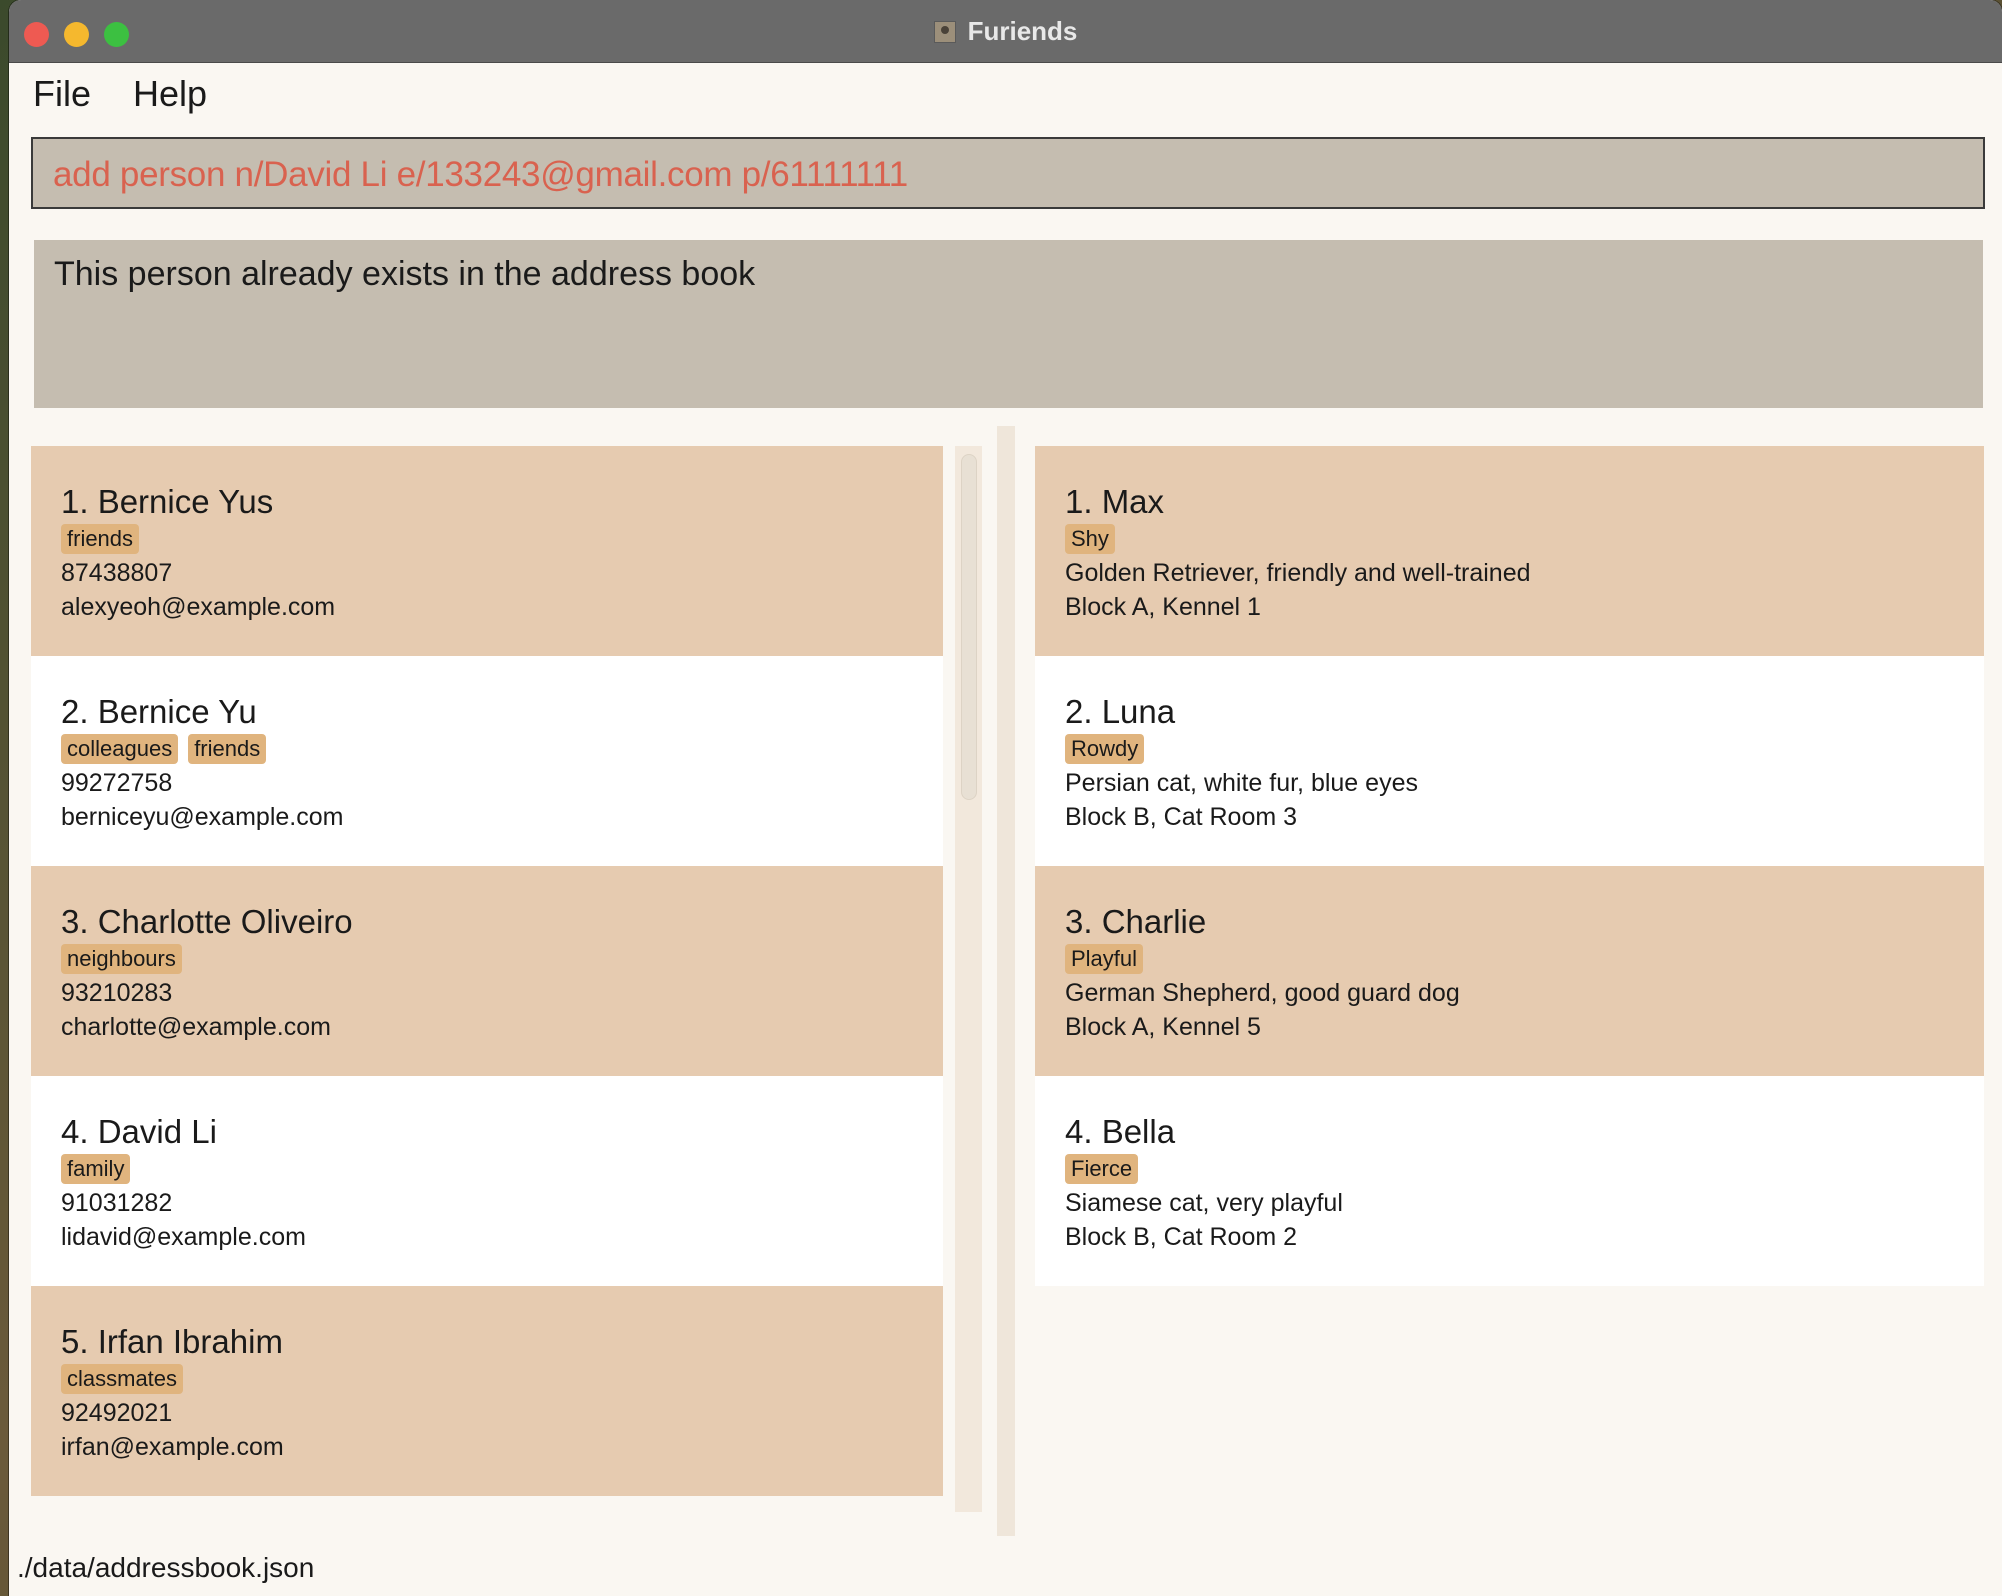  What do you see at coordinates (1102, 1169) in the screenshot?
I see `tag-badge: Fierce` at bounding box center [1102, 1169].